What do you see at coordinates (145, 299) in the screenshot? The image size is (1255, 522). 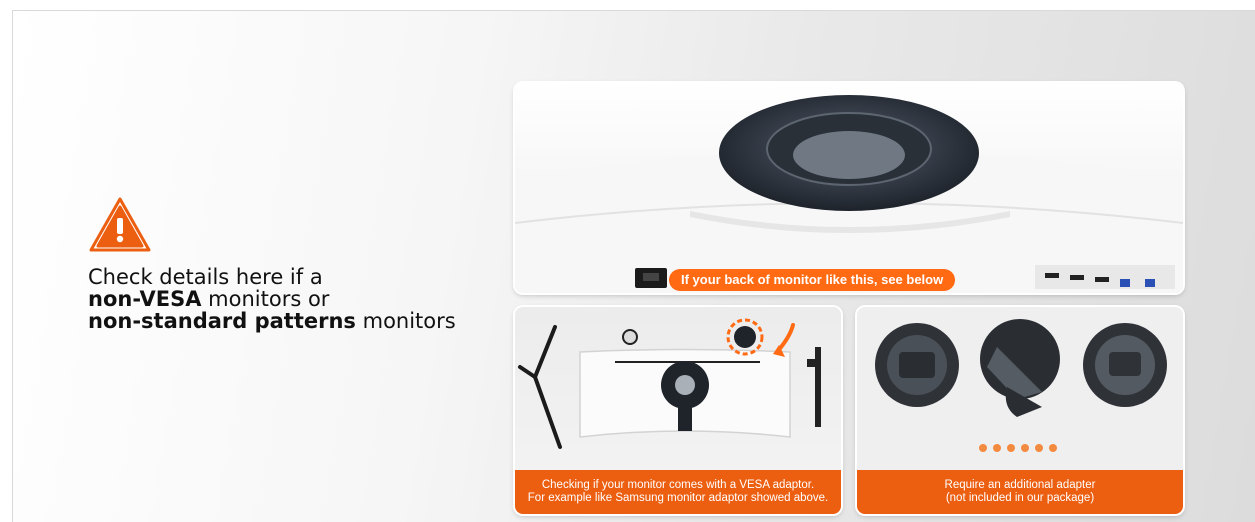 I see `non-vesa-label: non-VESA` at bounding box center [145, 299].